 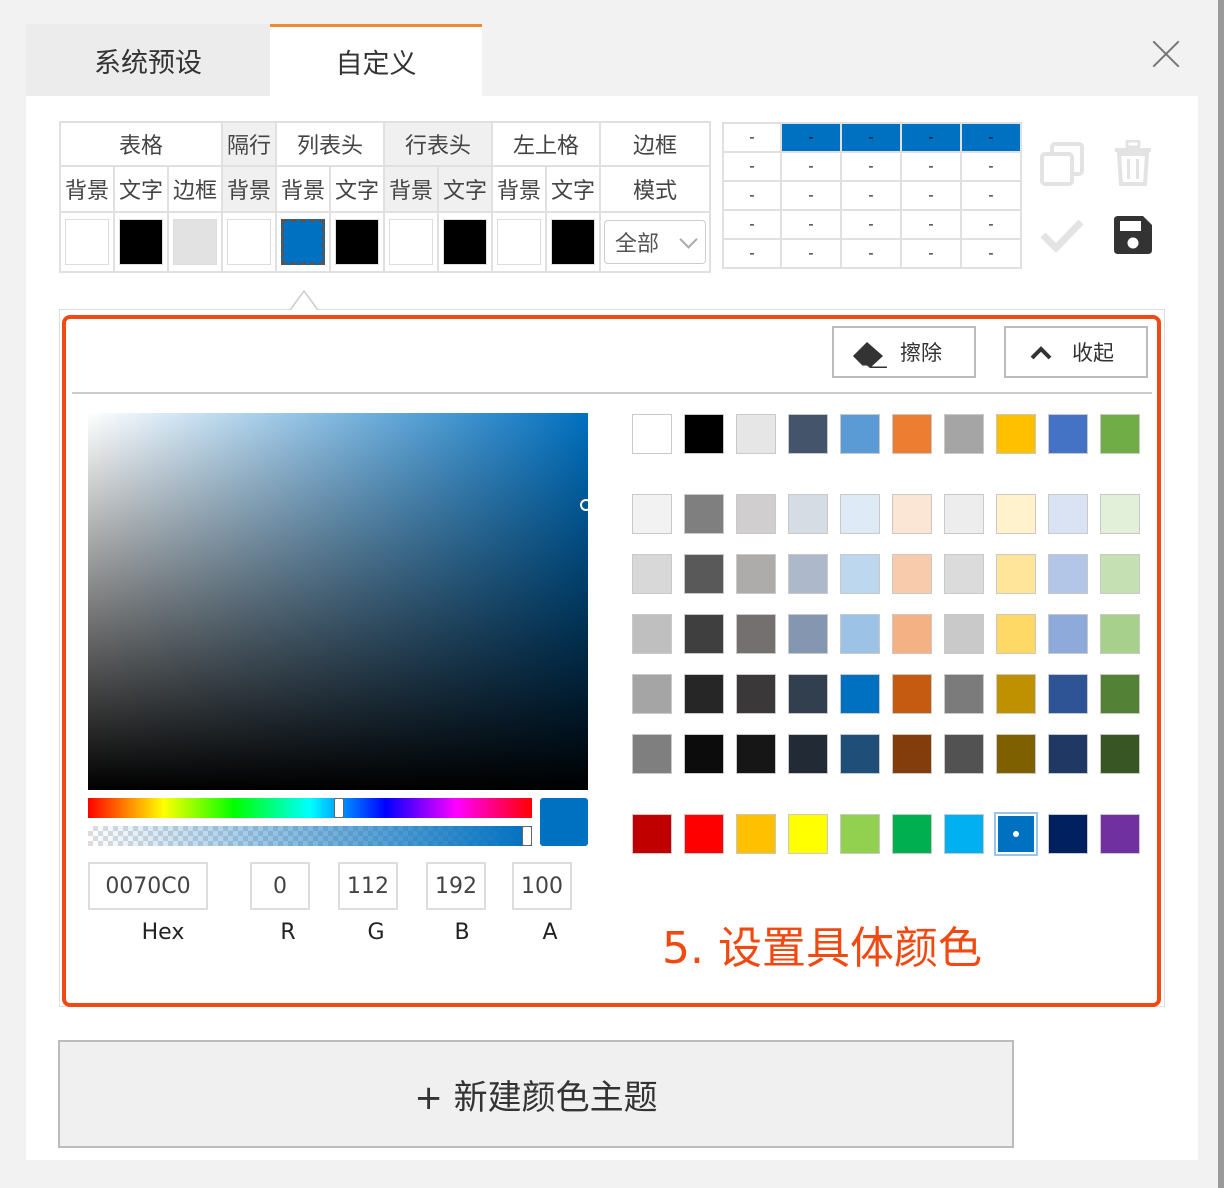 What do you see at coordinates (655, 242) in the screenshot?
I see `border-mode-select: 全部` at bounding box center [655, 242].